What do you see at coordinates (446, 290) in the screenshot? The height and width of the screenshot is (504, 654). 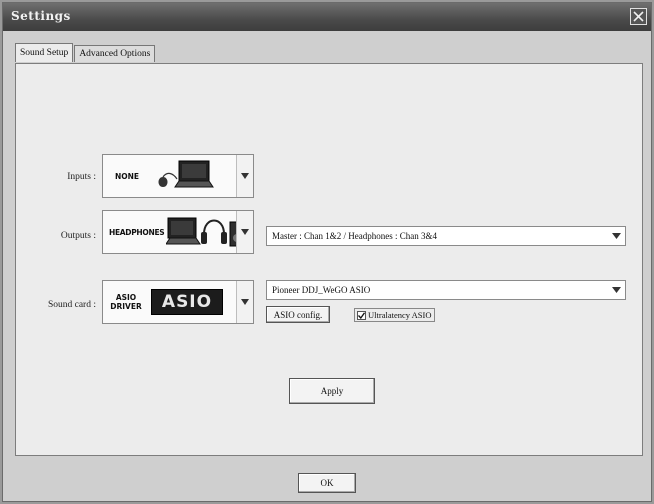 I see `sound-card-device-select: Pioneer DDJ_WeGO ASIO` at bounding box center [446, 290].